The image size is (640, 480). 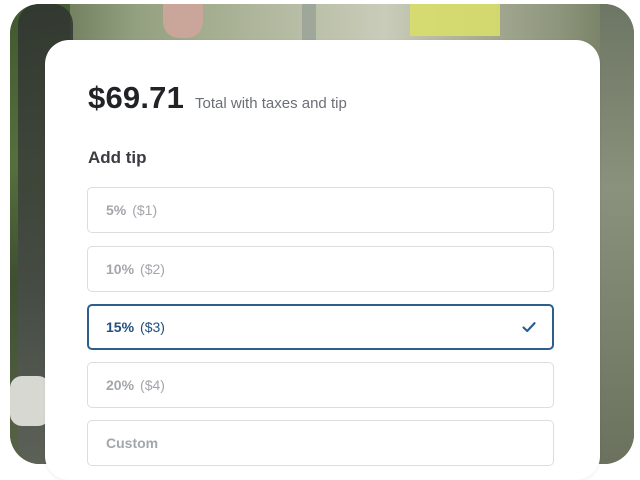 What do you see at coordinates (152, 269) in the screenshot?
I see `tip-option-amount: ($2)` at bounding box center [152, 269].